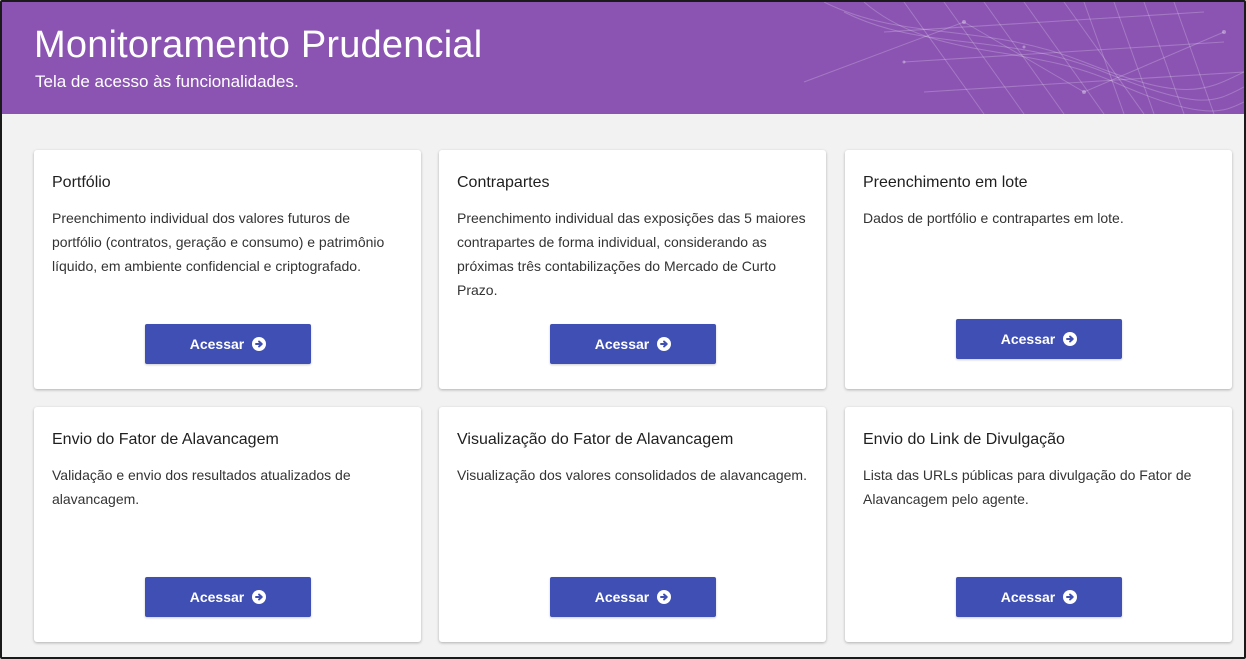 The height and width of the screenshot is (659, 1246). What do you see at coordinates (595, 439) in the screenshot?
I see `card-title: Visualização do Fator de Alavancagem` at bounding box center [595, 439].